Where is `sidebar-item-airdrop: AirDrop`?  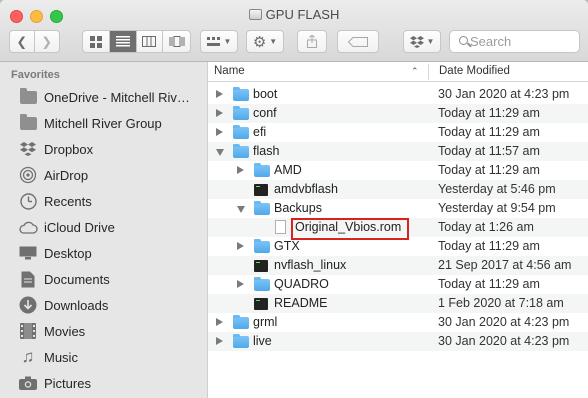
sidebar-item-airdrop: AirDrop is located at coordinates (103, 175).